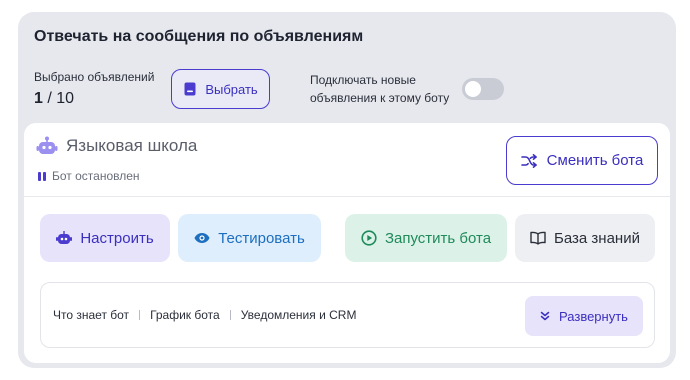 The width and height of the screenshot is (690, 380). I want to click on auto-connect-label: Подключать новые объявления к этому боту, so click(380, 89).